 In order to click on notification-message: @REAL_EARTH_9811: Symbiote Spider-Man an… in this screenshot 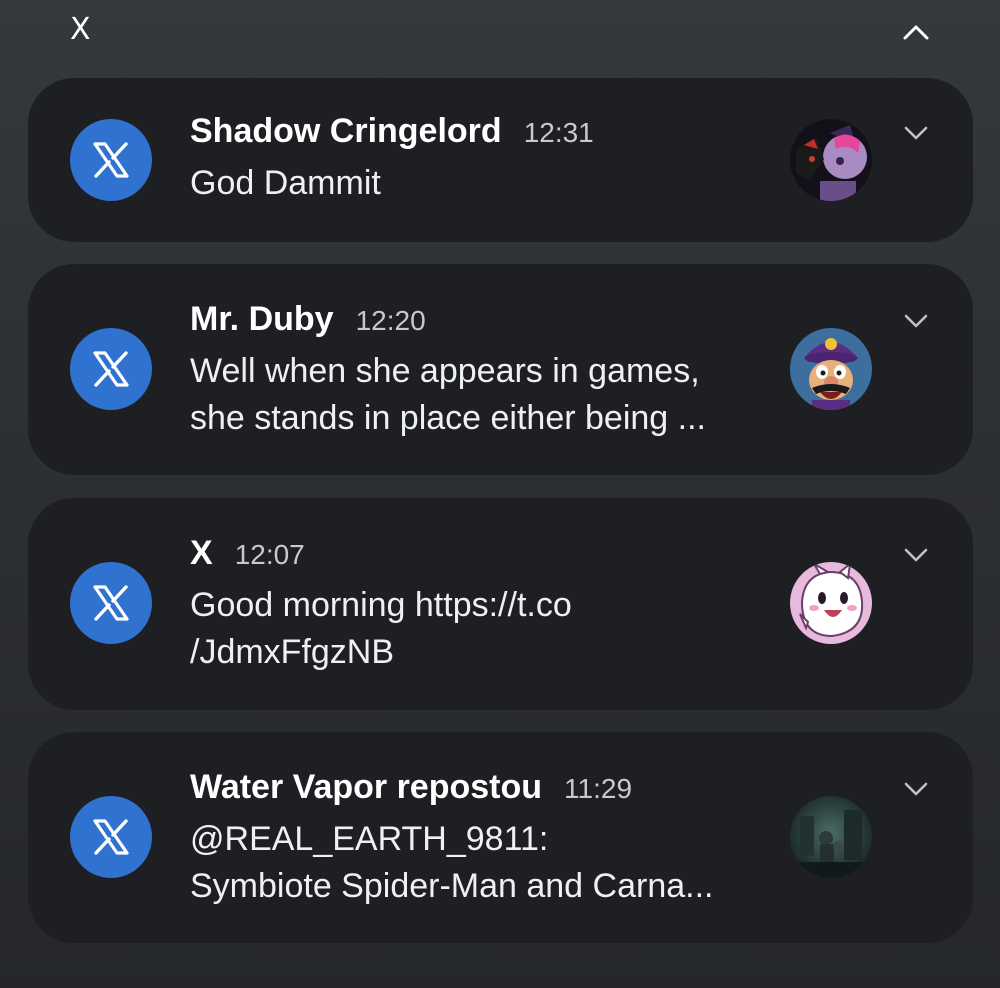, I will do `click(485, 863)`.